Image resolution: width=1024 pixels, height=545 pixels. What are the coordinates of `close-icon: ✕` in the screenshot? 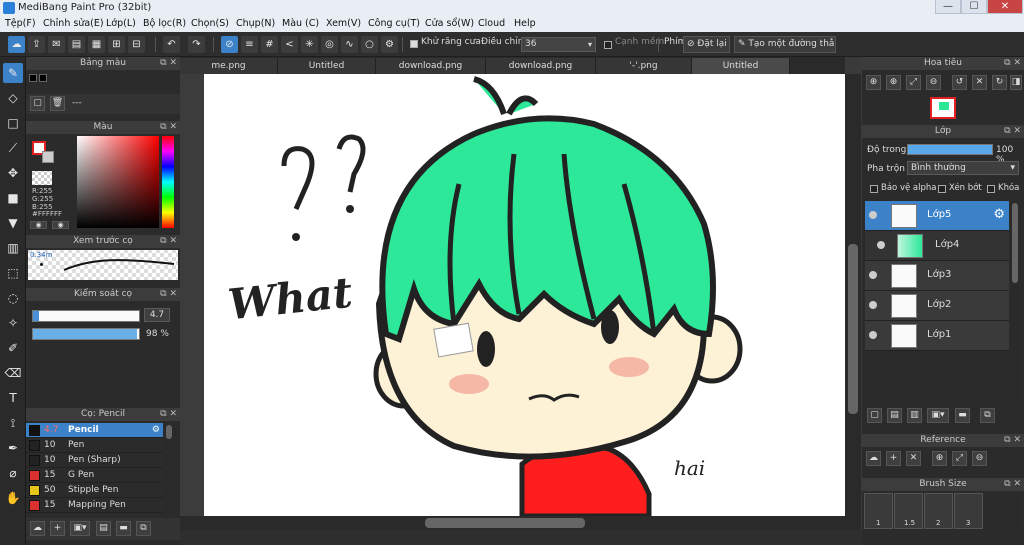 It's located at (913, 458).